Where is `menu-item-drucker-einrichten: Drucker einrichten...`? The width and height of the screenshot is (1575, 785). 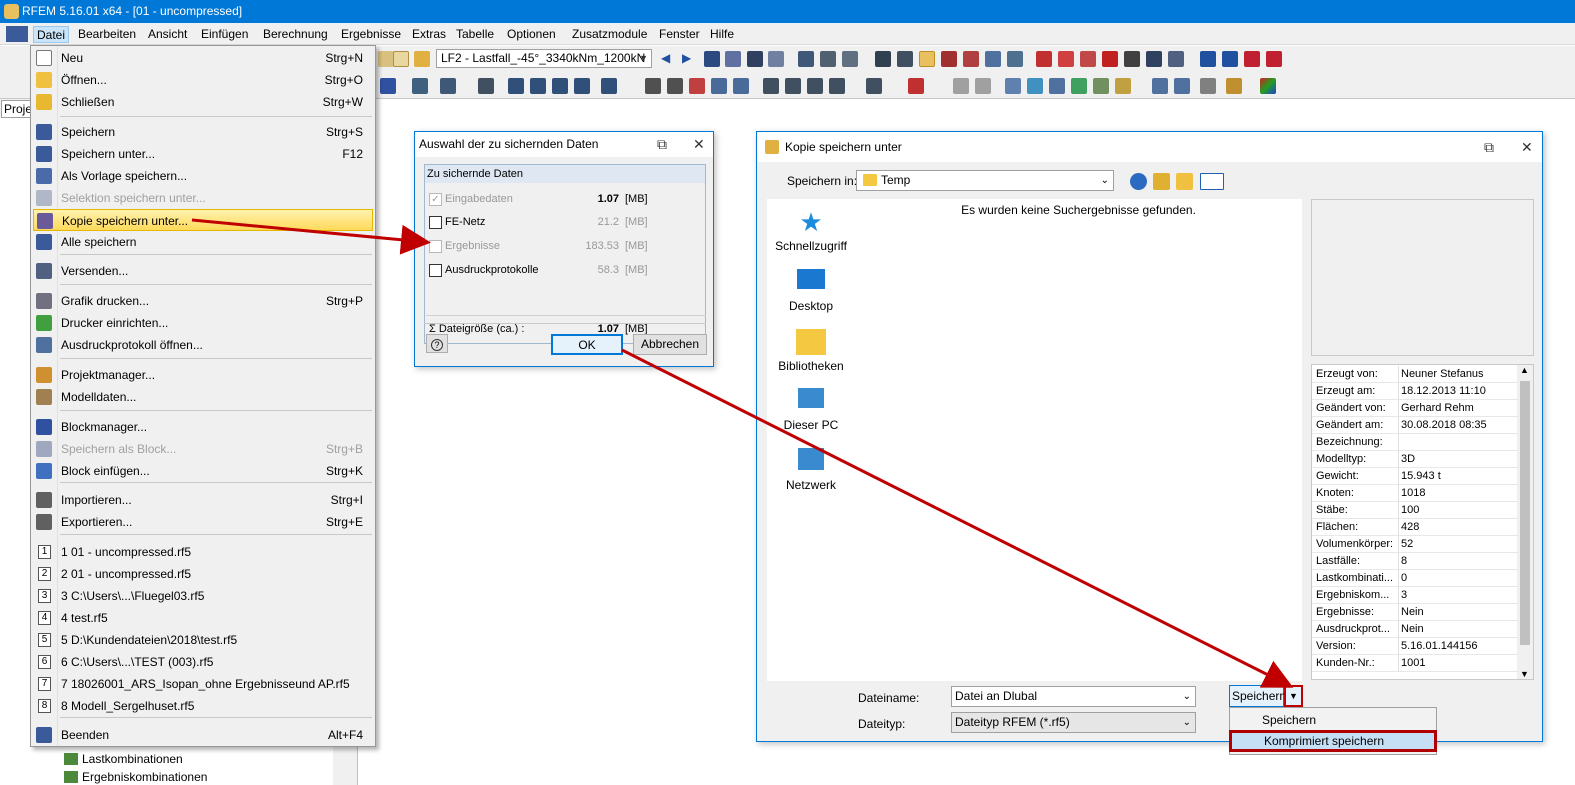 menu-item-drucker-einrichten: Drucker einrichten... is located at coordinates (203, 323).